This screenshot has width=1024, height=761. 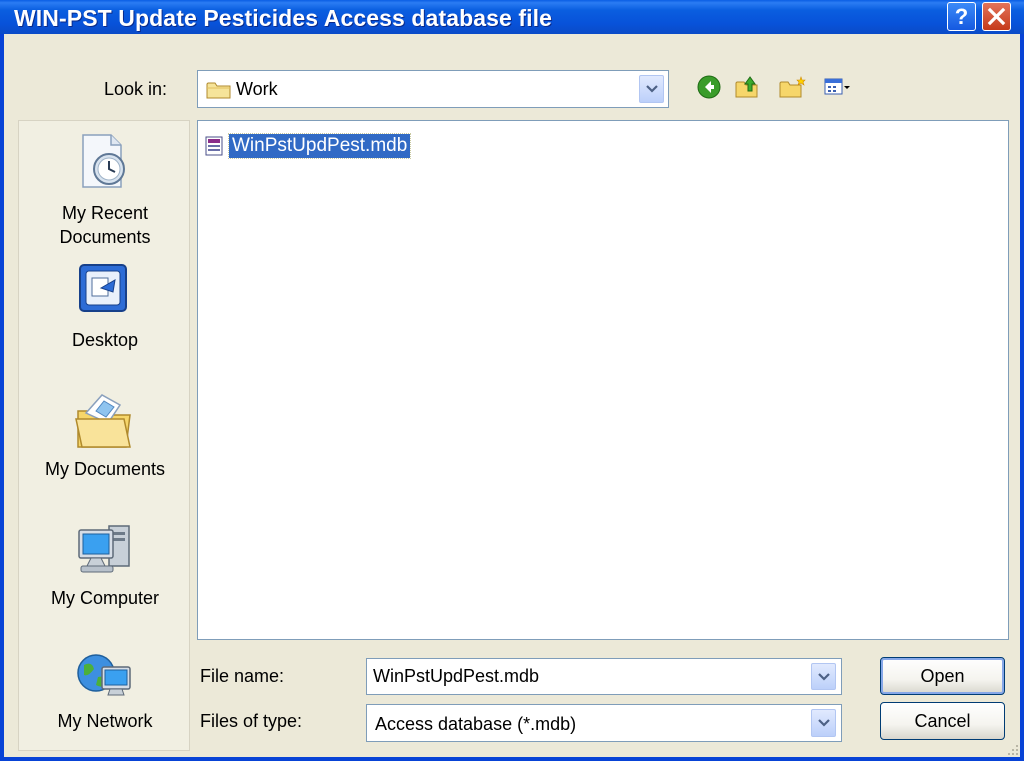 What do you see at coordinates (942, 721) in the screenshot?
I see `cancel-button: Cancel` at bounding box center [942, 721].